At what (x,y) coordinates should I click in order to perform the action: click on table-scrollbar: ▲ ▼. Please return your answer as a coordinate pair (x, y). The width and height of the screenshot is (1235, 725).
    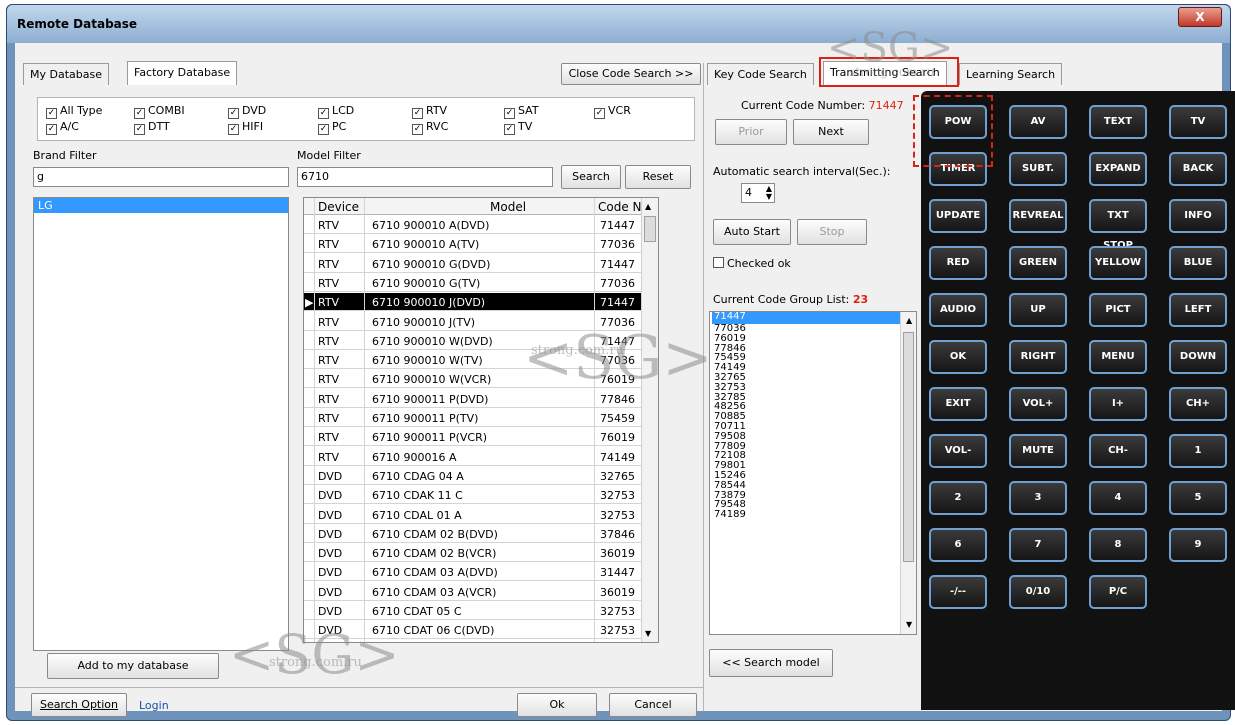
    Looking at the image, I should click on (649, 420).